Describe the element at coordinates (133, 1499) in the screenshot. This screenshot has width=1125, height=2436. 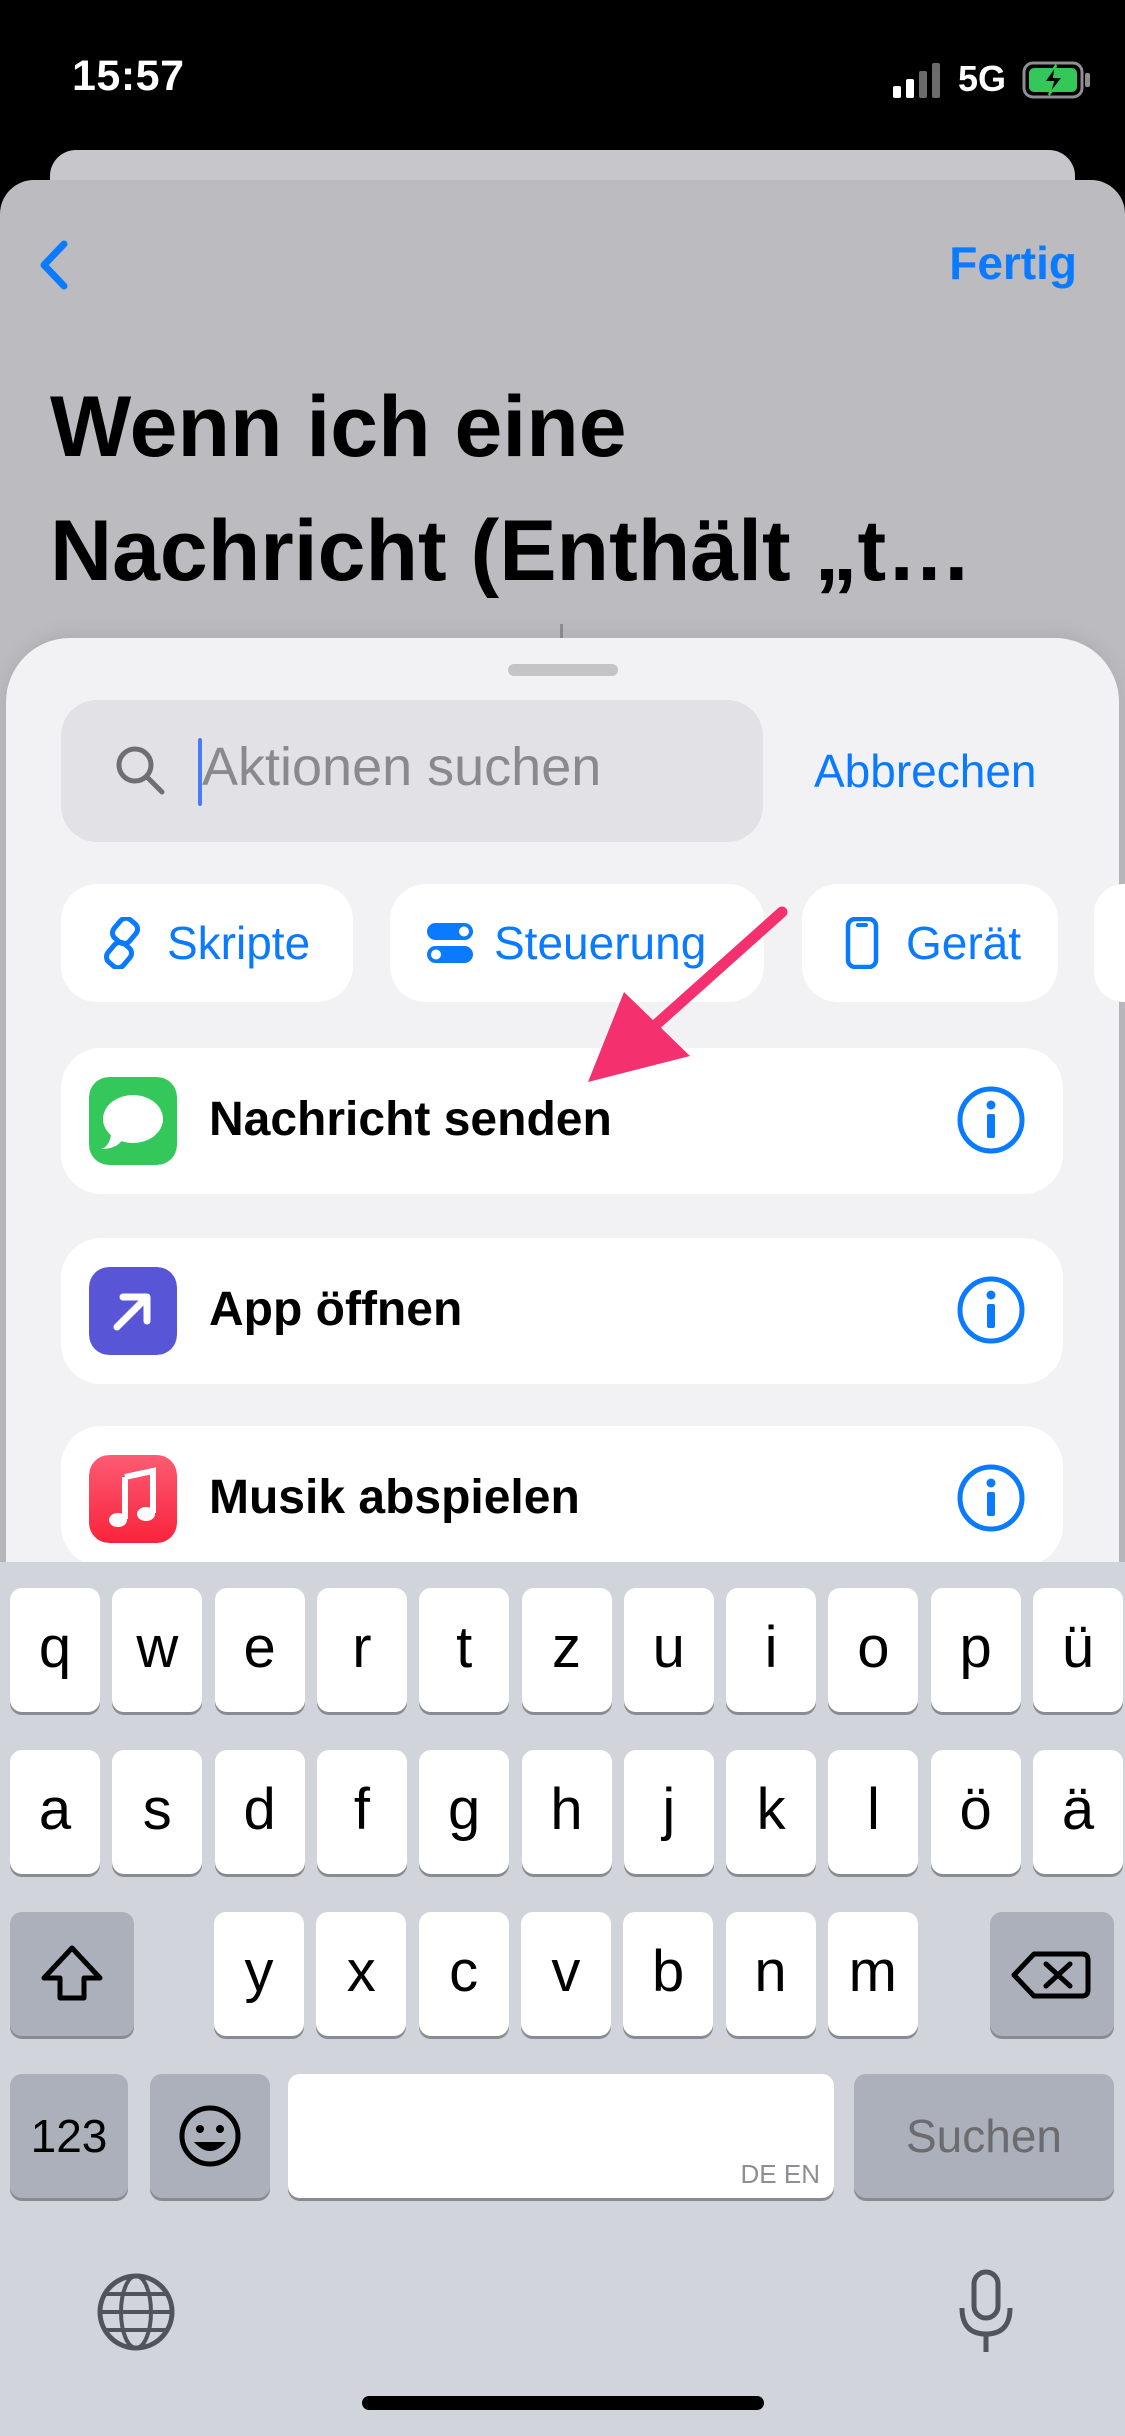
I see `music-icon` at that location.